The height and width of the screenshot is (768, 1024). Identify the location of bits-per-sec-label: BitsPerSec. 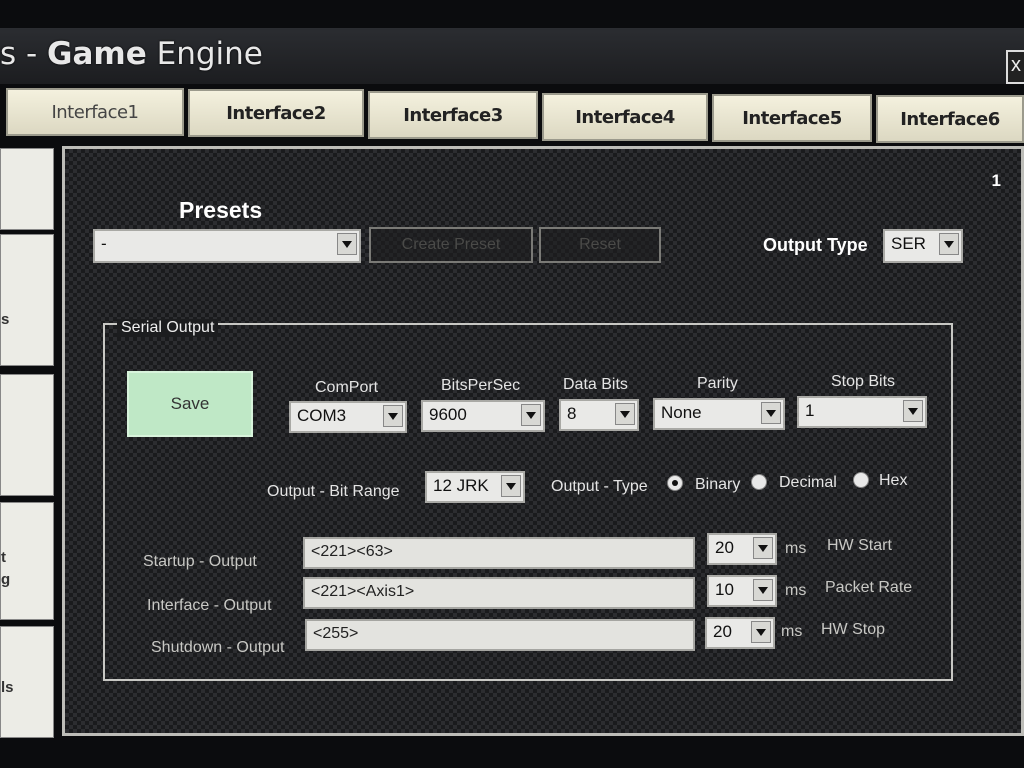
(481, 385).